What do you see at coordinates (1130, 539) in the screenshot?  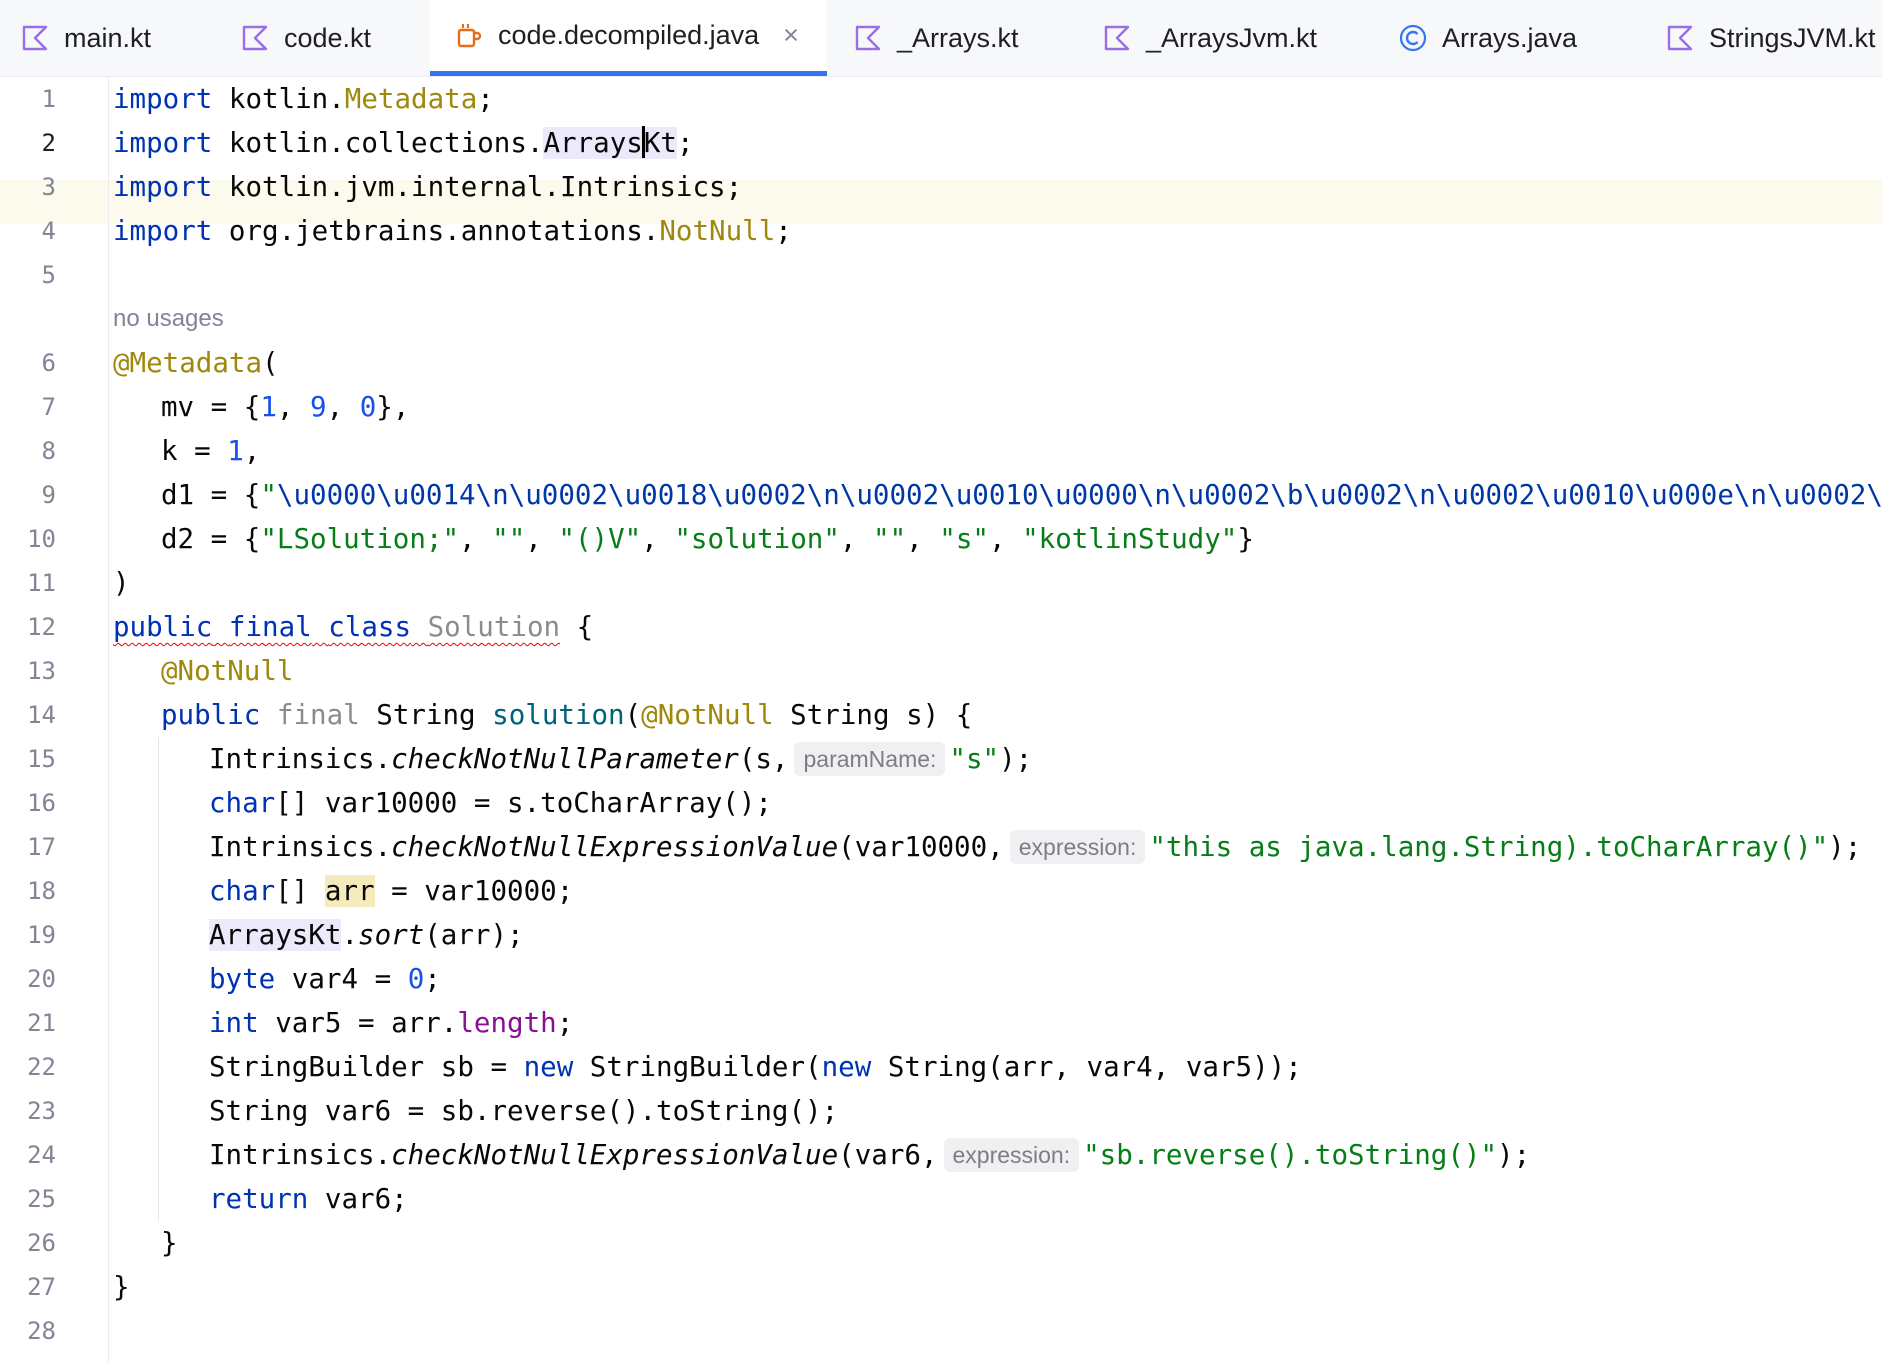 I see `string-literal: "kotlinStudy"` at bounding box center [1130, 539].